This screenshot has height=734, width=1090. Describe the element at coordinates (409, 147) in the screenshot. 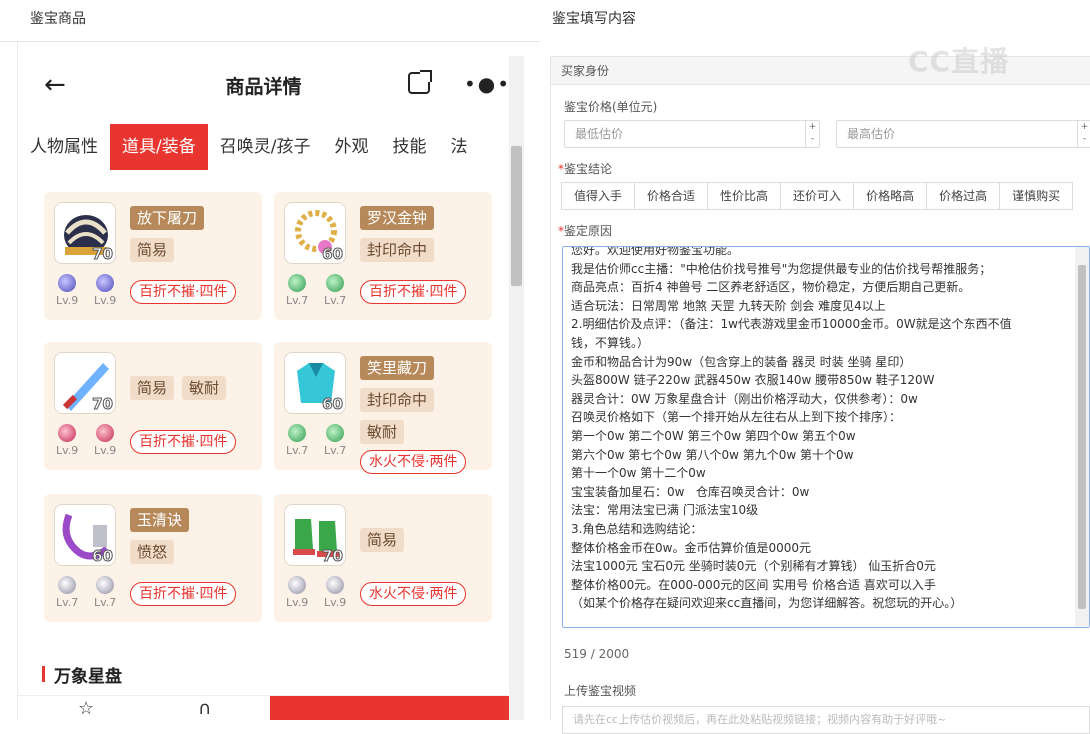

I see `tab-skills: 技能` at that location.